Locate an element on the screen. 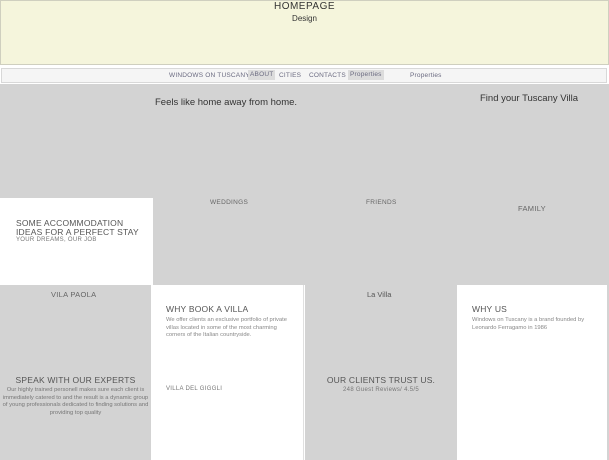  la-villa-label: La Villa is located at coordinates (379, 294).